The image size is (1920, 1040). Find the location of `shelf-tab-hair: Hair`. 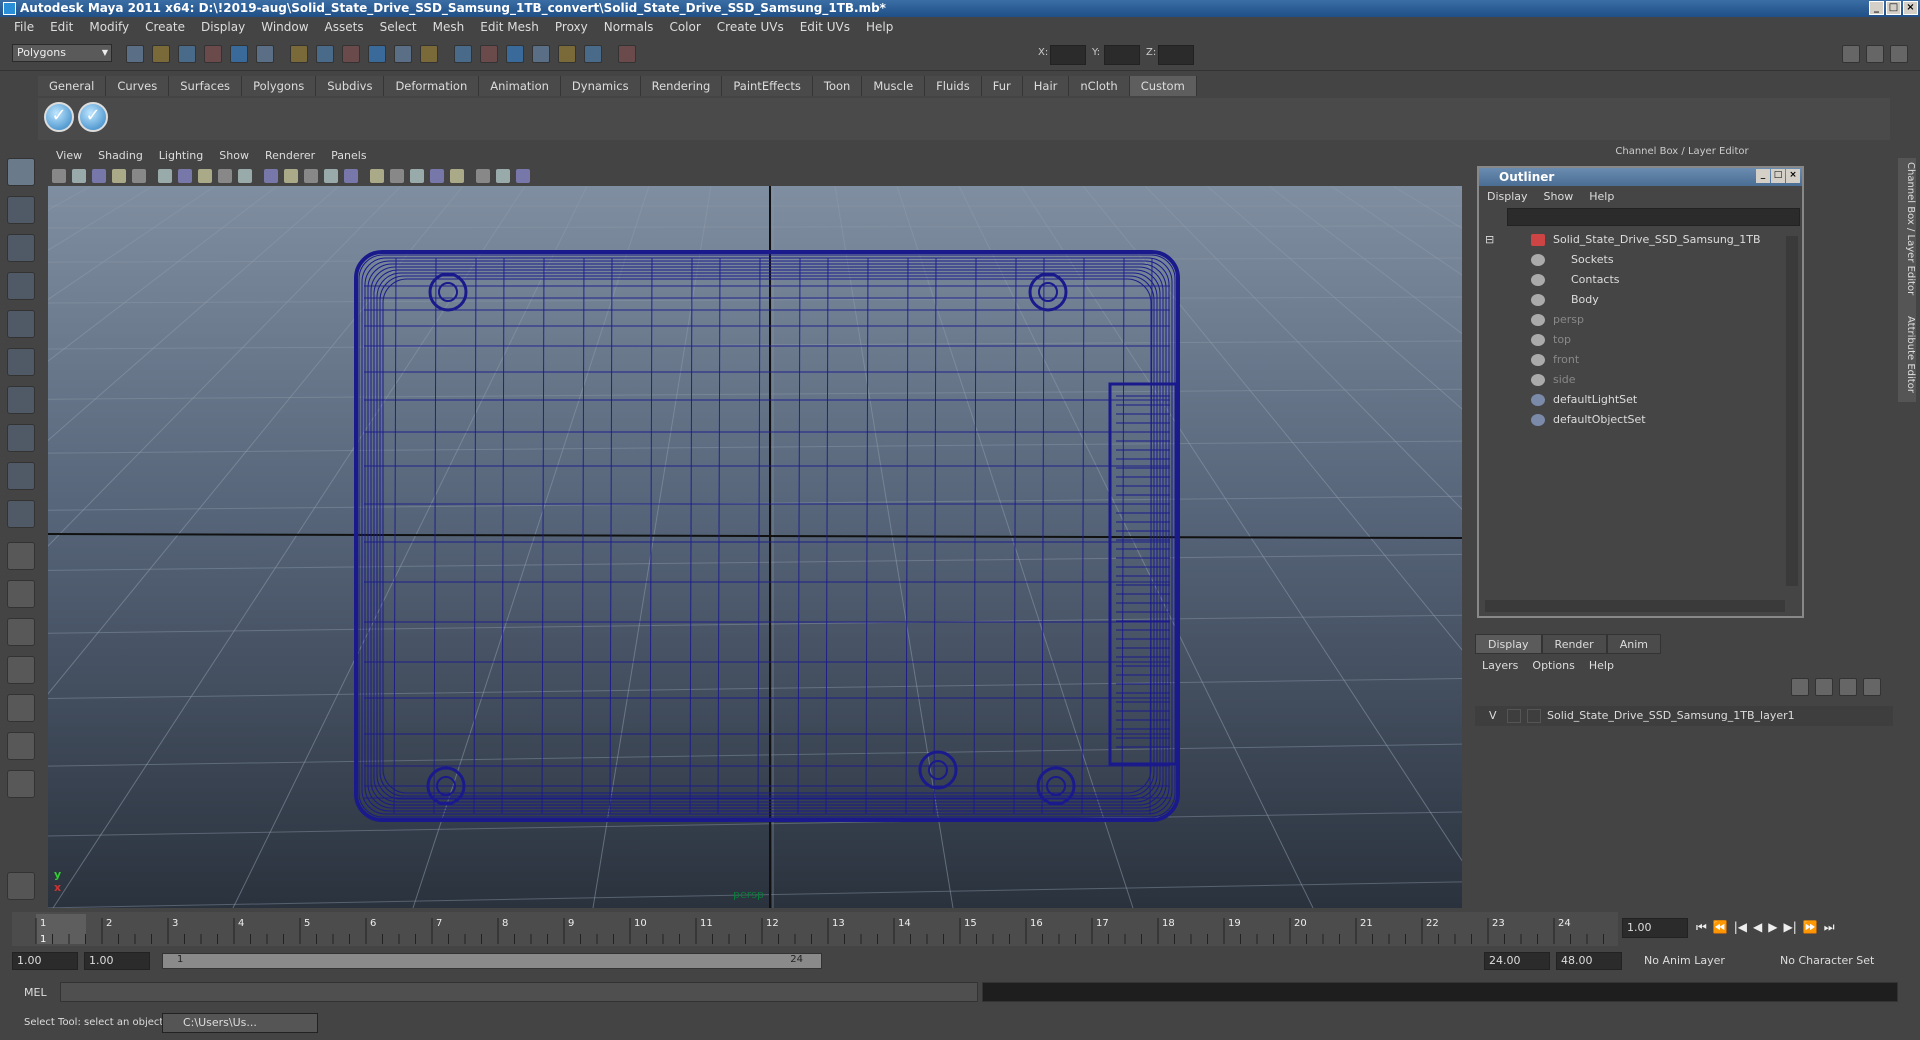

shelf-tab-hair: Hair is located at coordinates (1046, 86).